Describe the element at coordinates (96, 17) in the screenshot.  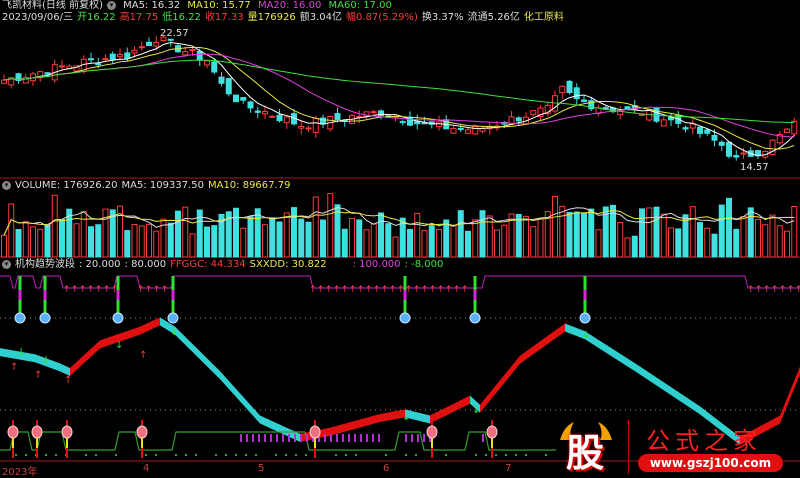
I see `open: 开16.22` at that location.